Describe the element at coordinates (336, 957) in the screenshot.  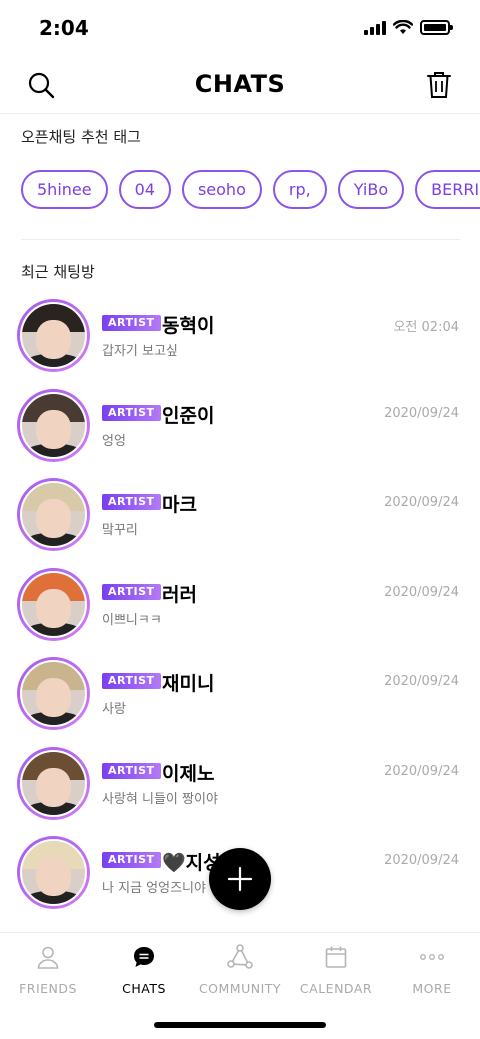
I see `calendar-icon` at that location.